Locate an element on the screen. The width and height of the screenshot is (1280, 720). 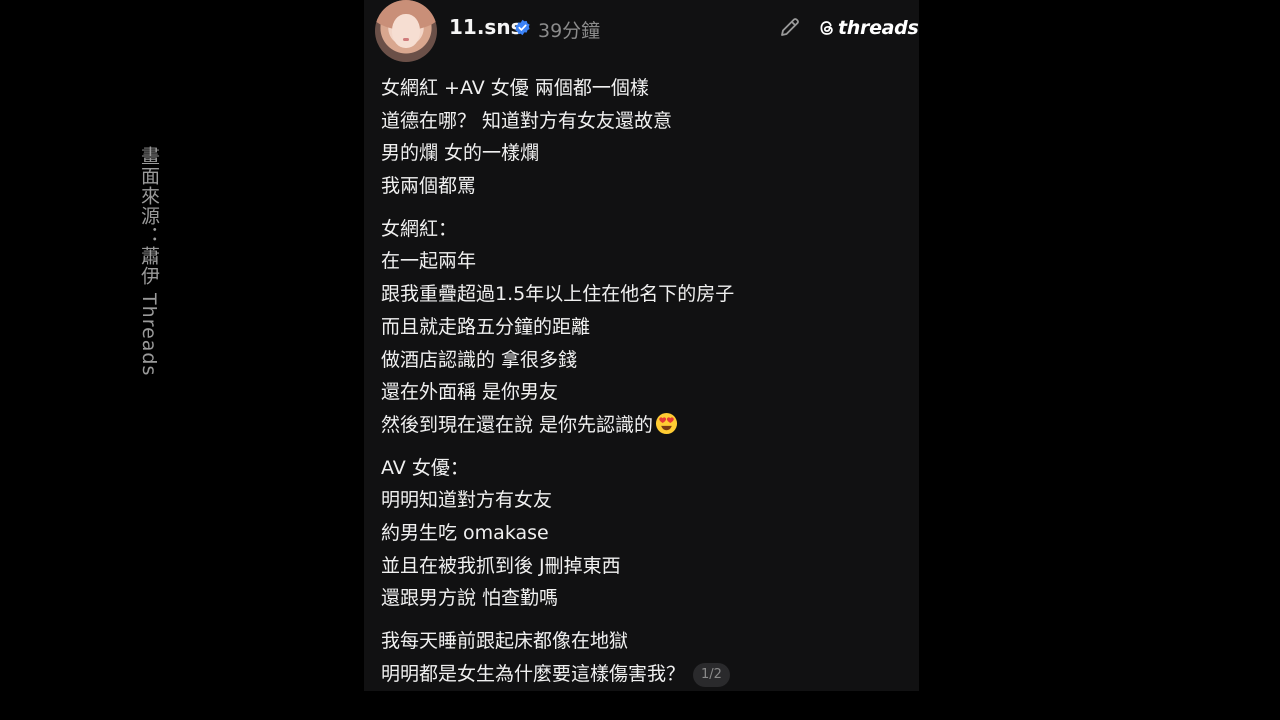
text-line: 約男生吃 omakase is located at coordinates (465, 532).